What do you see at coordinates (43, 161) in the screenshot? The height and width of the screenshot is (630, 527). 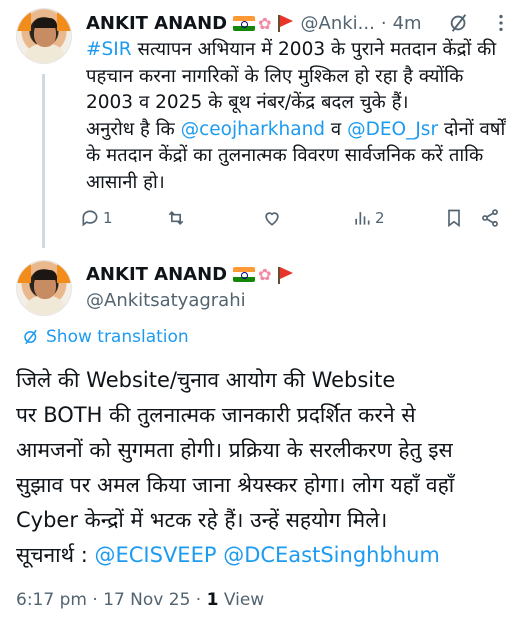 I see `thread-connector-line` at bounding box center [43, 161].